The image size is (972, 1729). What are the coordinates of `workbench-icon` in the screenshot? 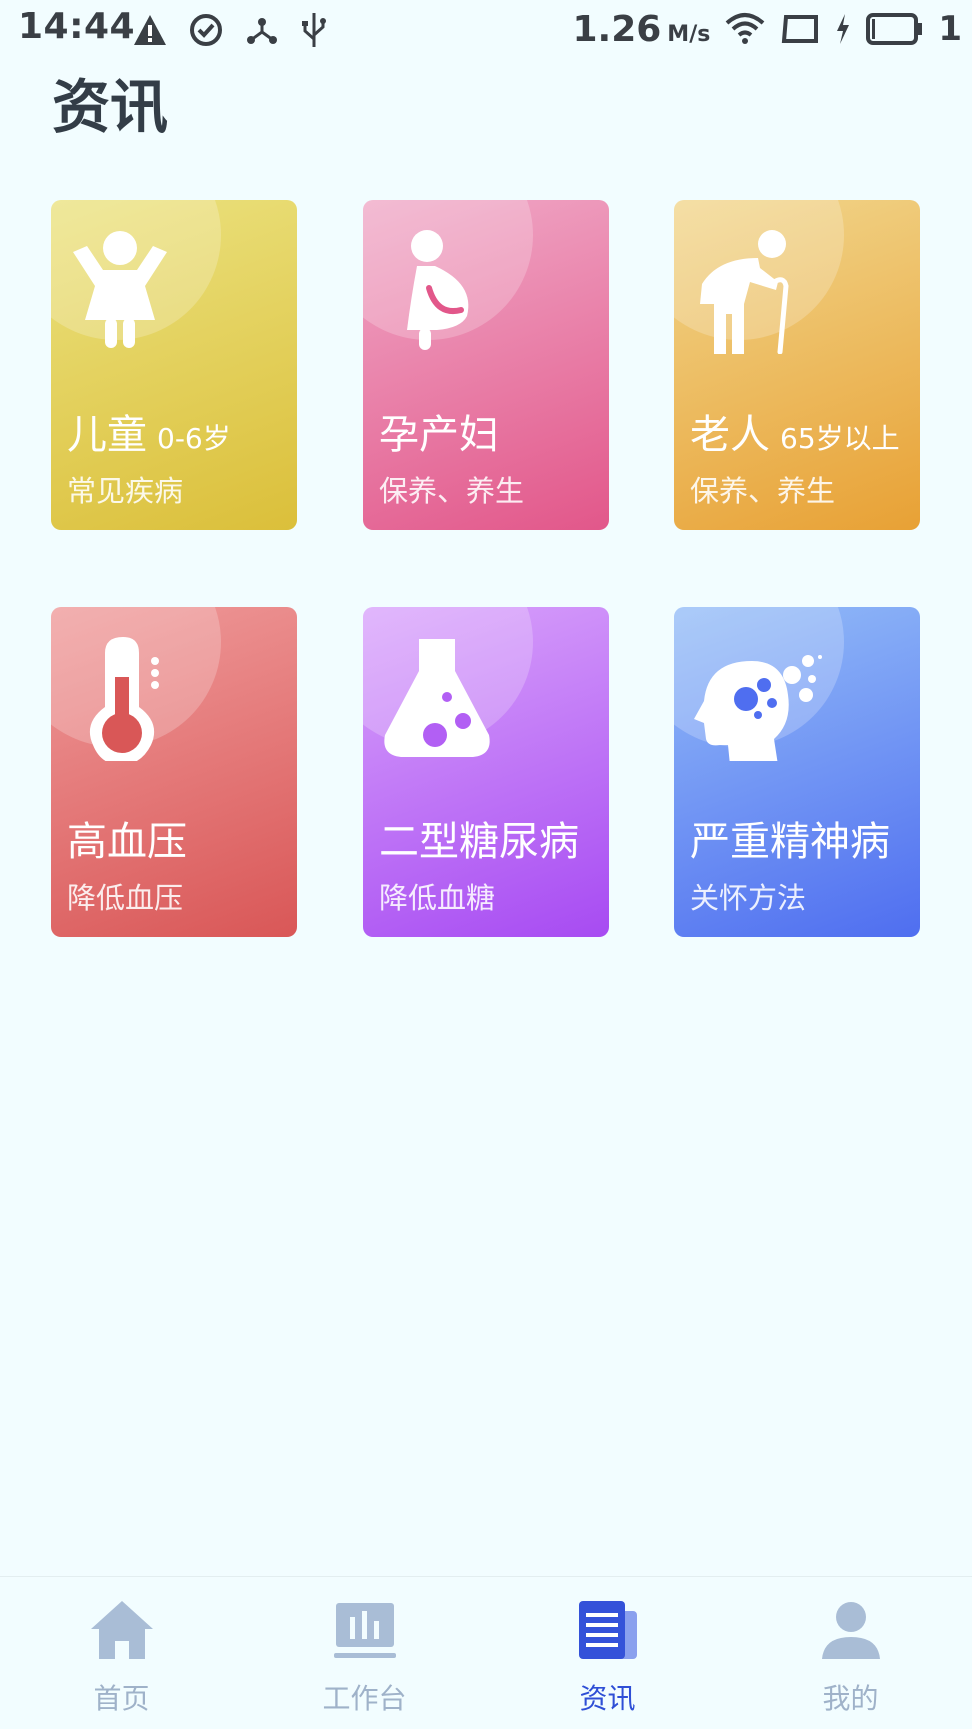 It's located at (364, 1630).